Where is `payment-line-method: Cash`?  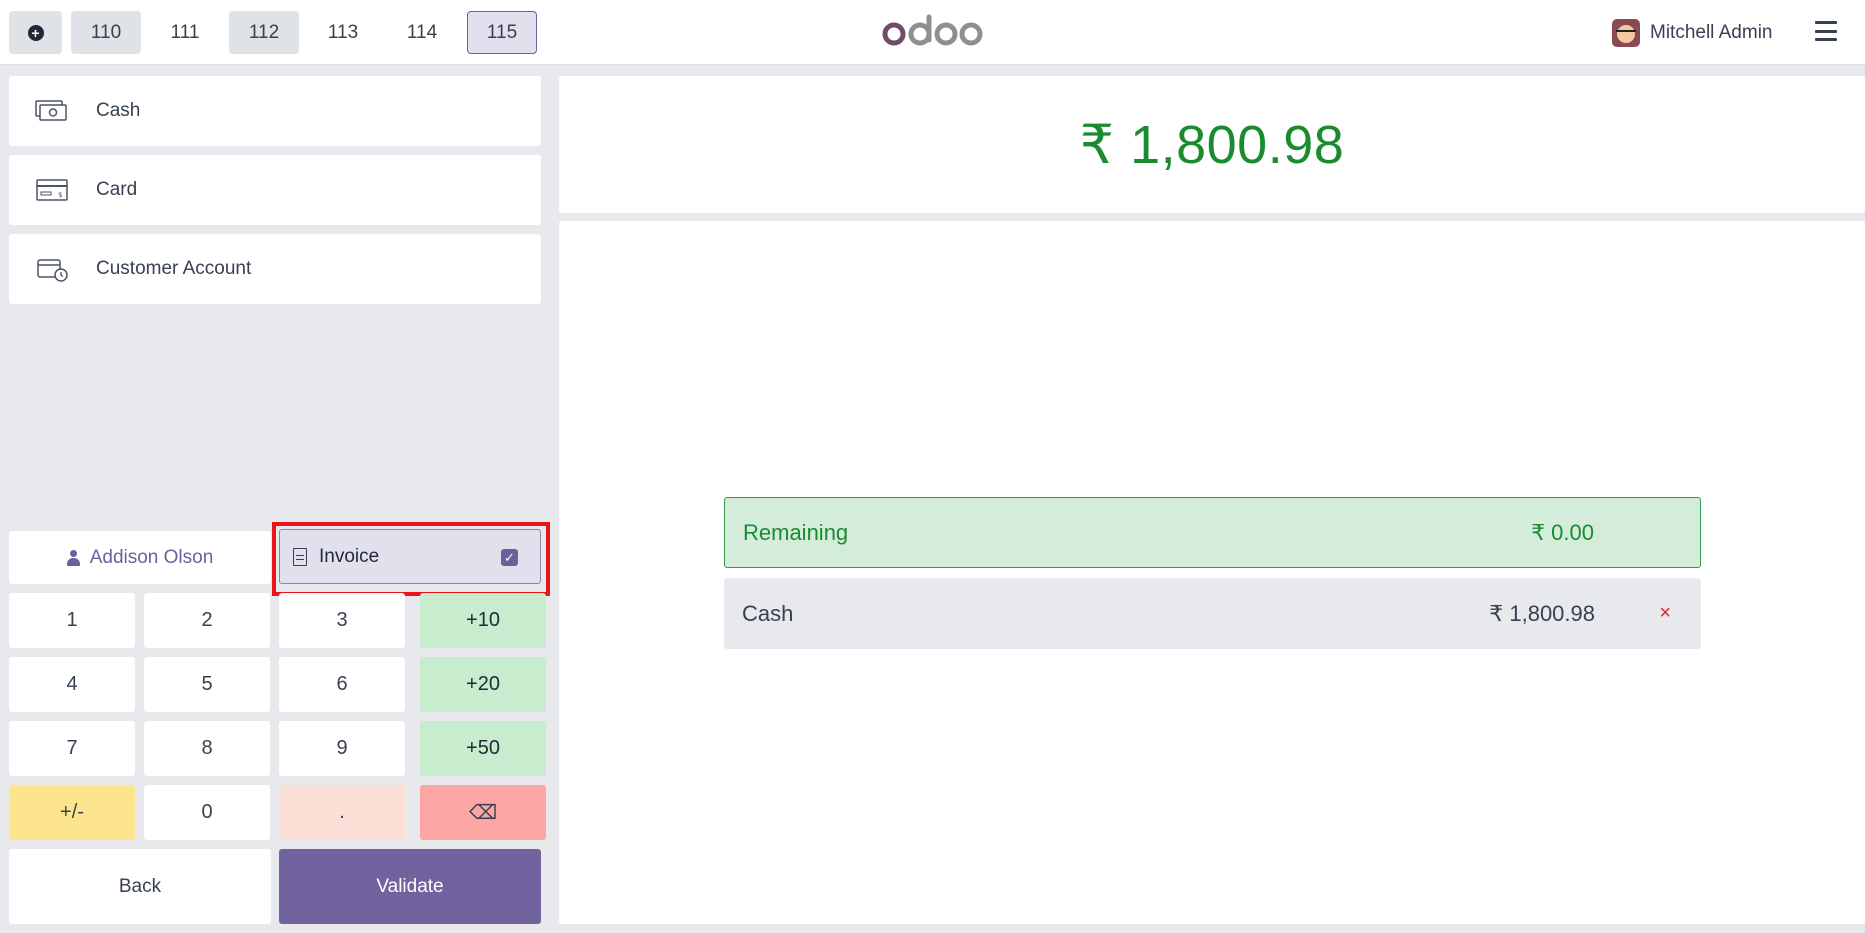 payment-line-method: Cash is located at coordinates (768, 613).